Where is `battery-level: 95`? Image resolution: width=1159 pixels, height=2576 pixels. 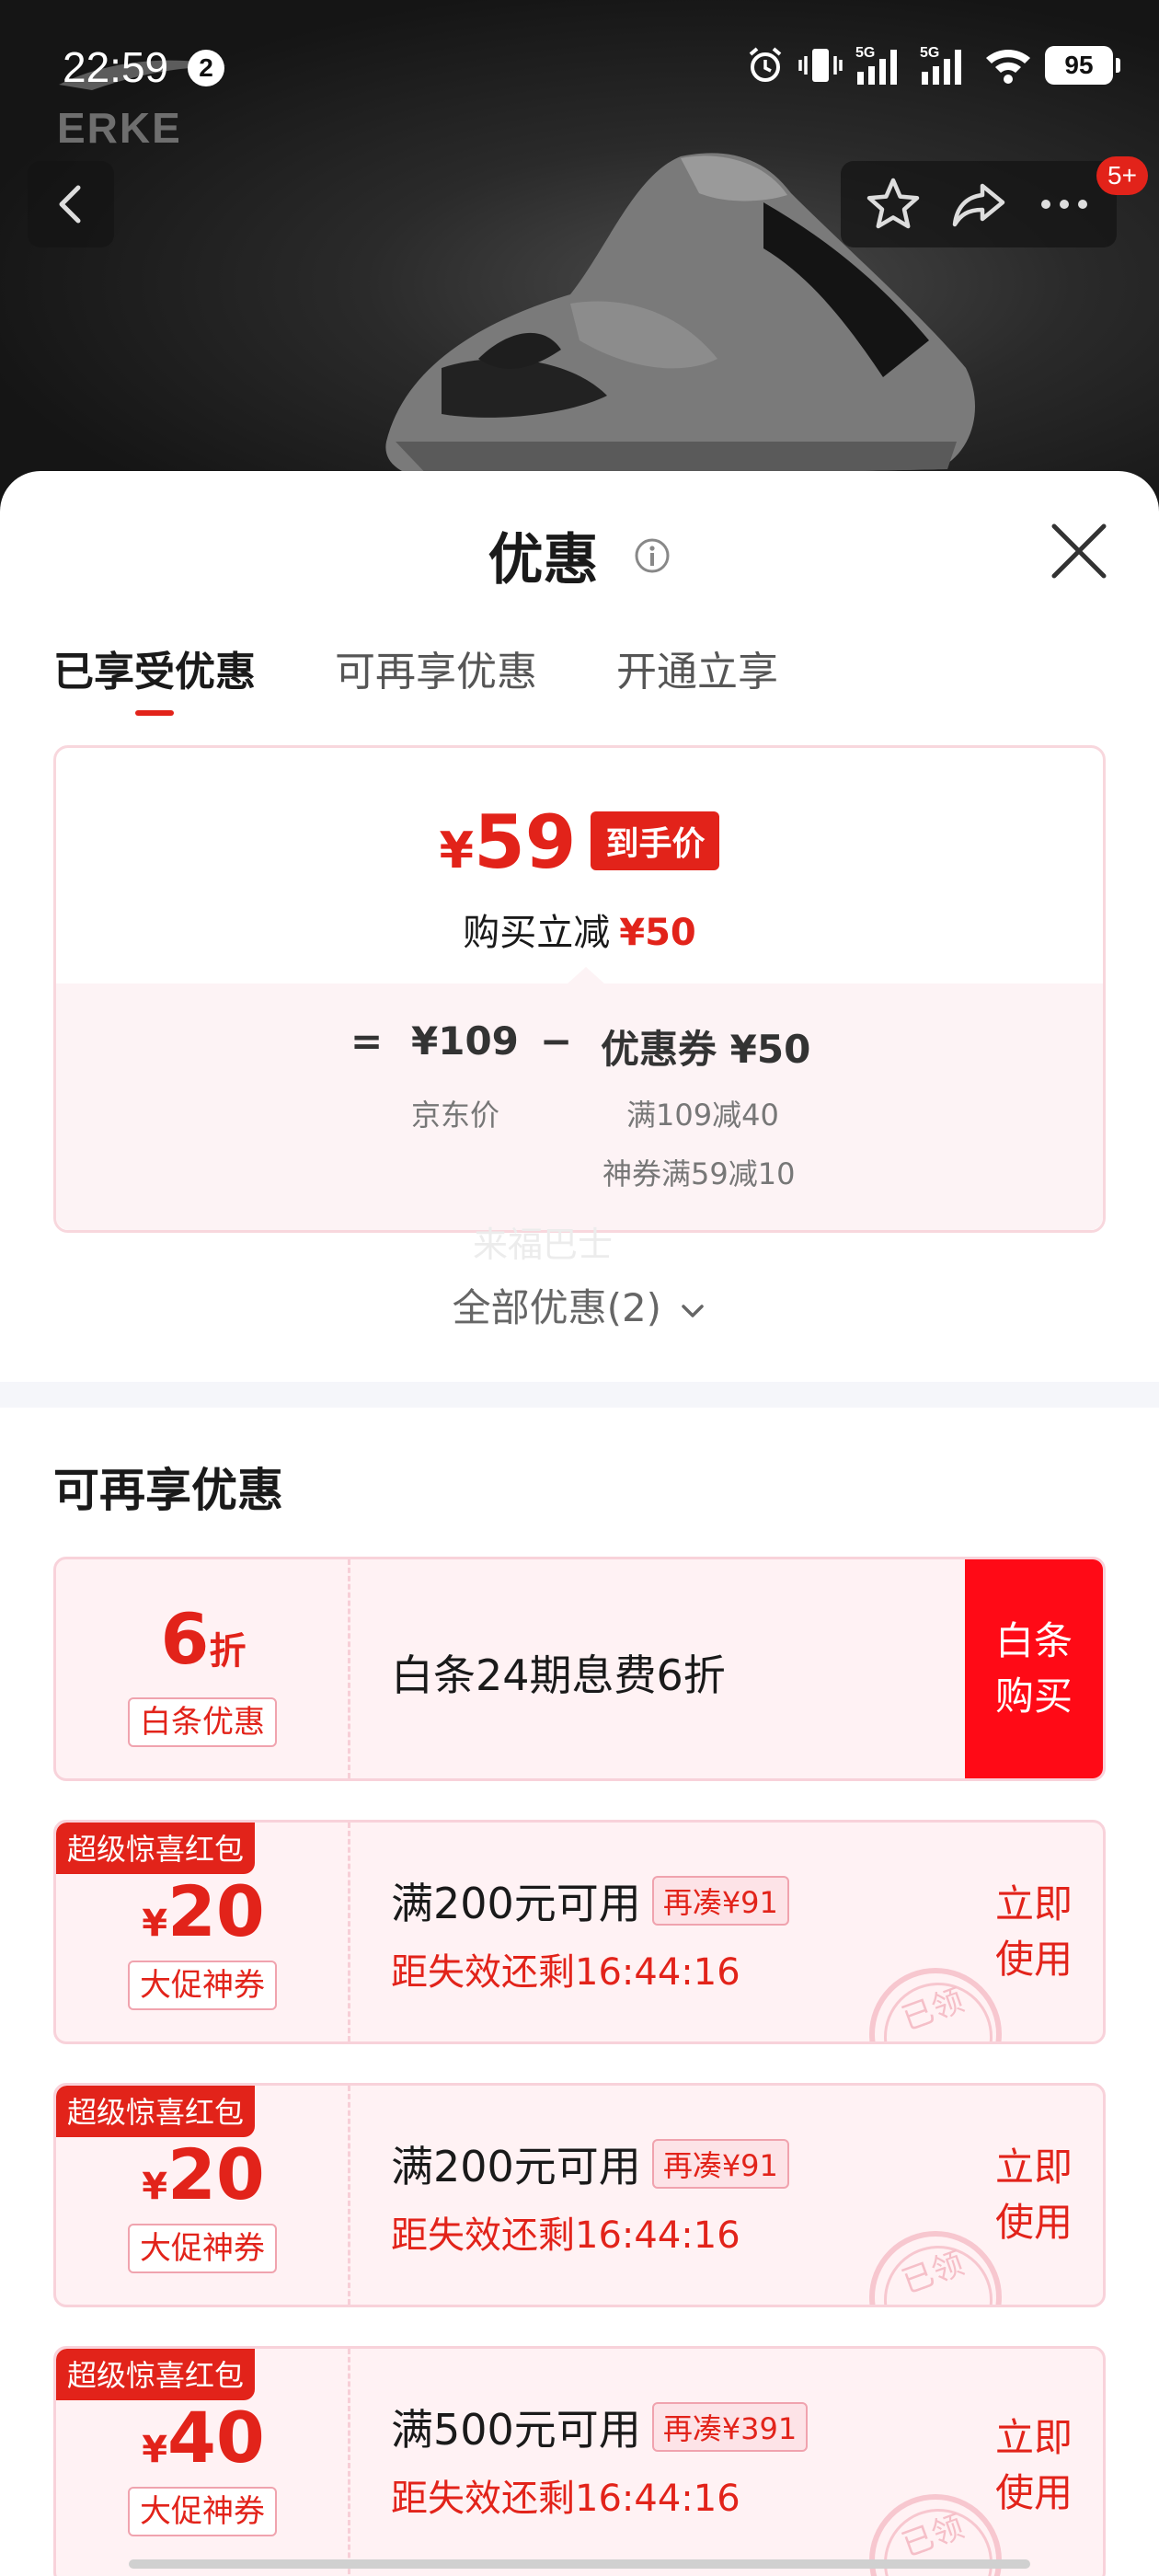 battery-level: 95 is located at coordinates (1082, 65).